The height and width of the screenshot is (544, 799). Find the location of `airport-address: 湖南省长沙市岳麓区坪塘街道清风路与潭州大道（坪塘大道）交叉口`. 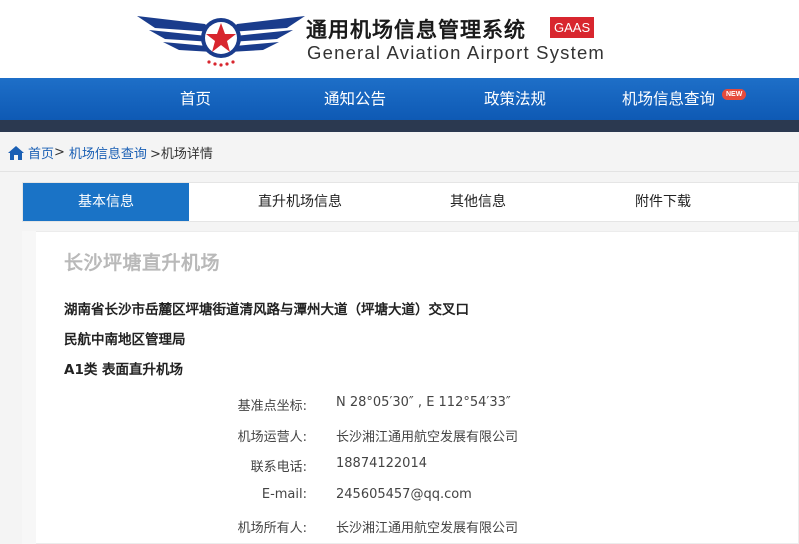

airport-address: 湖南省长沙市岳麓区坪塘街道清风路与潭州大道（坪塘大道）交叉口 is located at coordinates (266, 310).